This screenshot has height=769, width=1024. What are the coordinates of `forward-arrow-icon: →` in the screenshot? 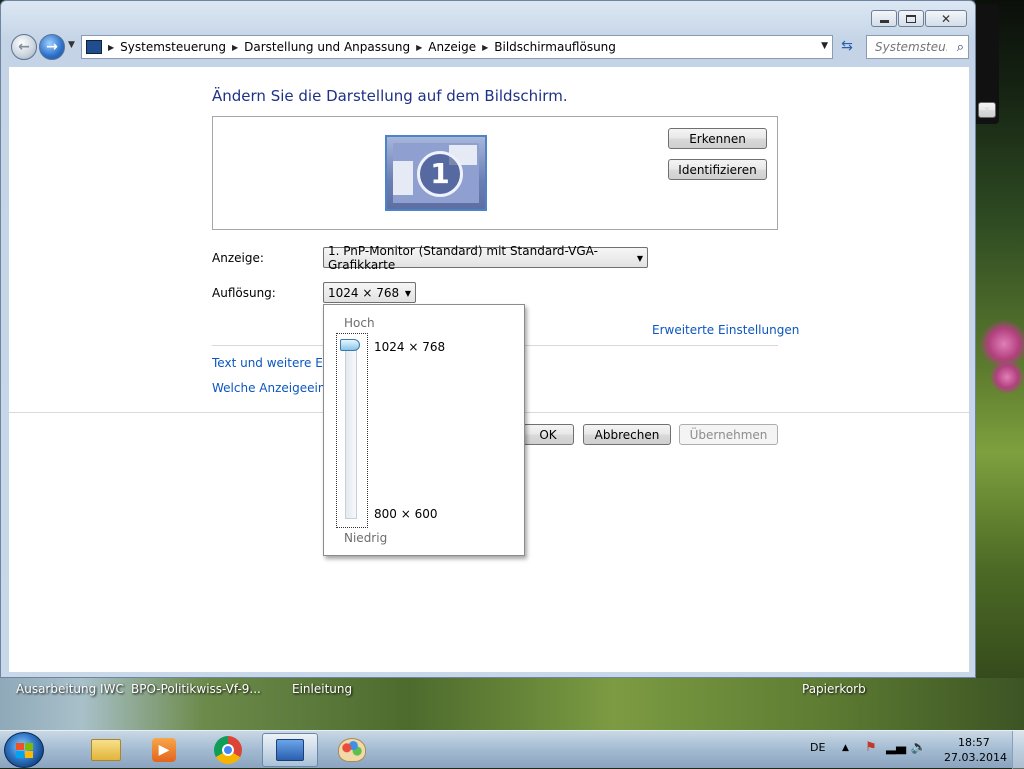 It's located at (52, 47).